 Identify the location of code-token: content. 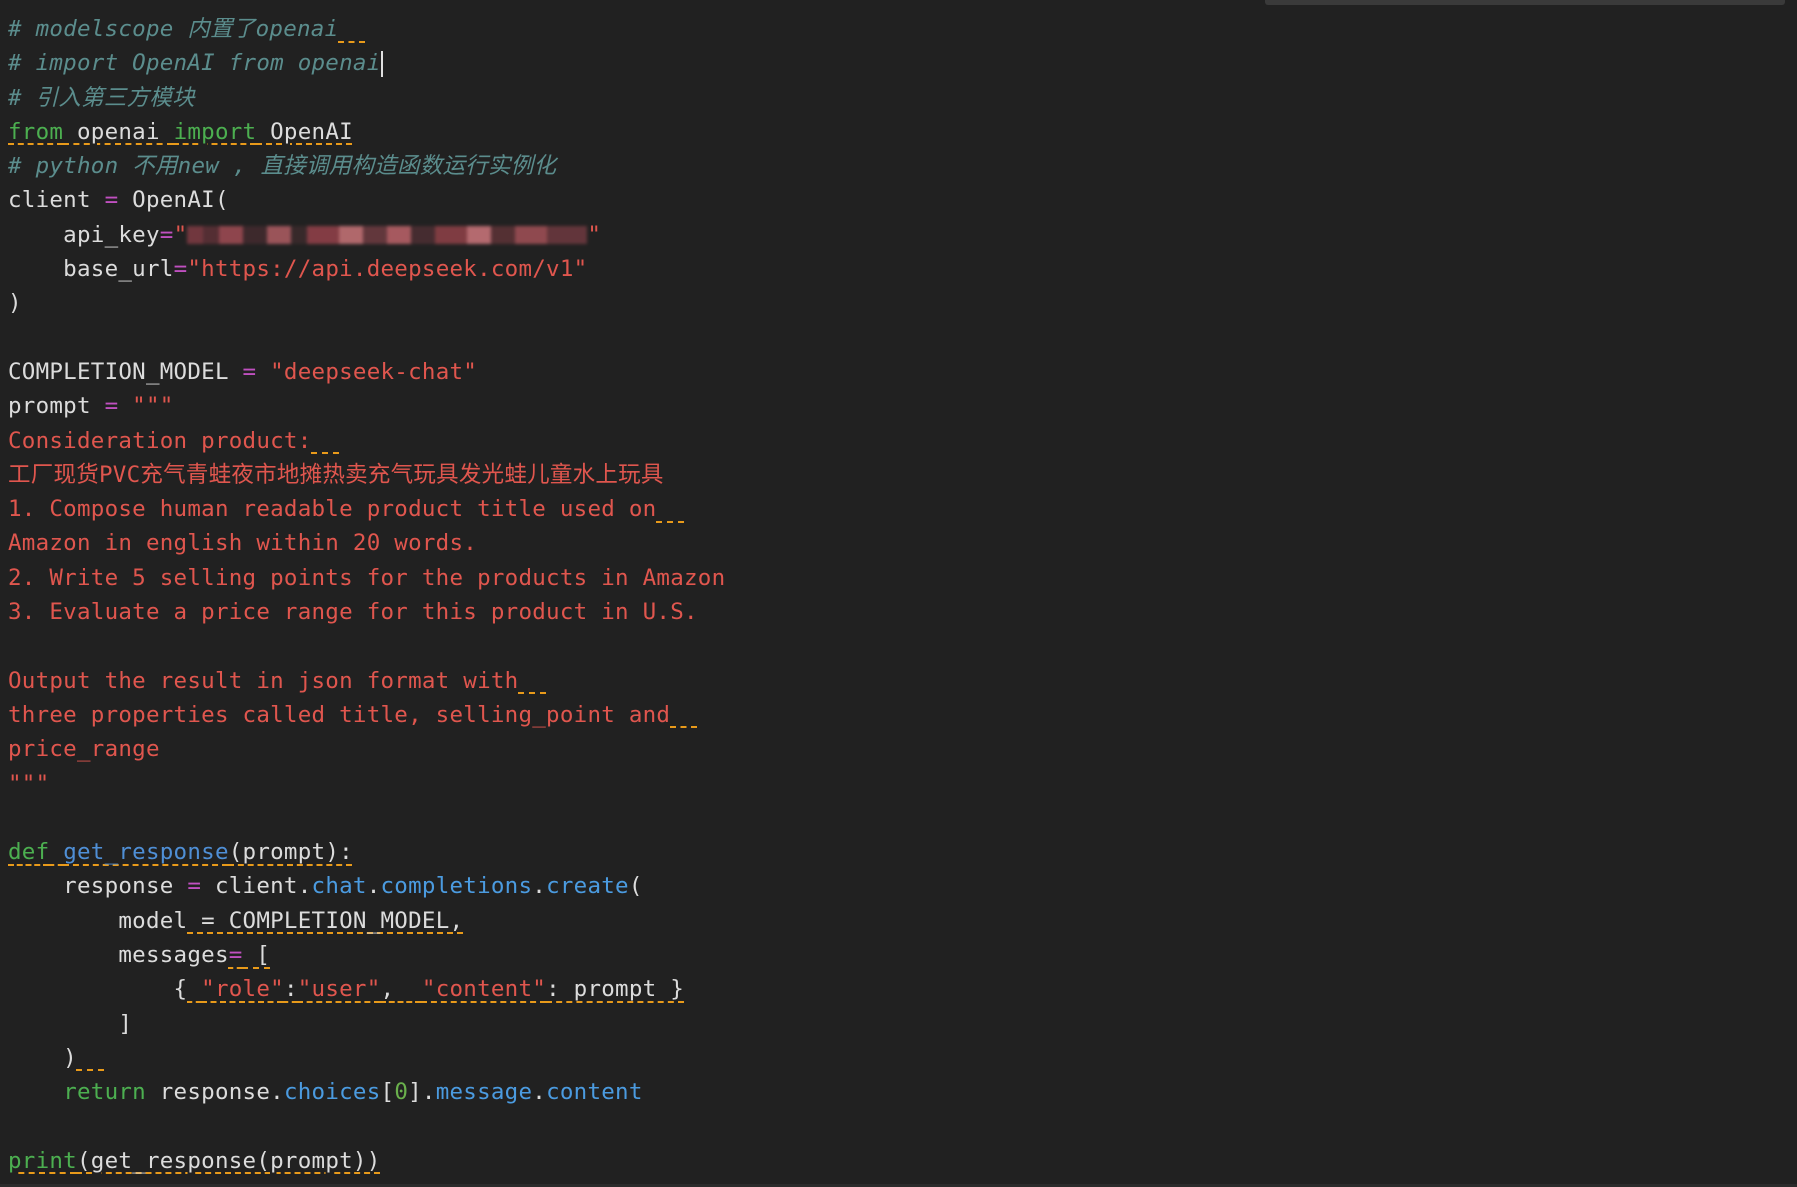
(594, 1092).